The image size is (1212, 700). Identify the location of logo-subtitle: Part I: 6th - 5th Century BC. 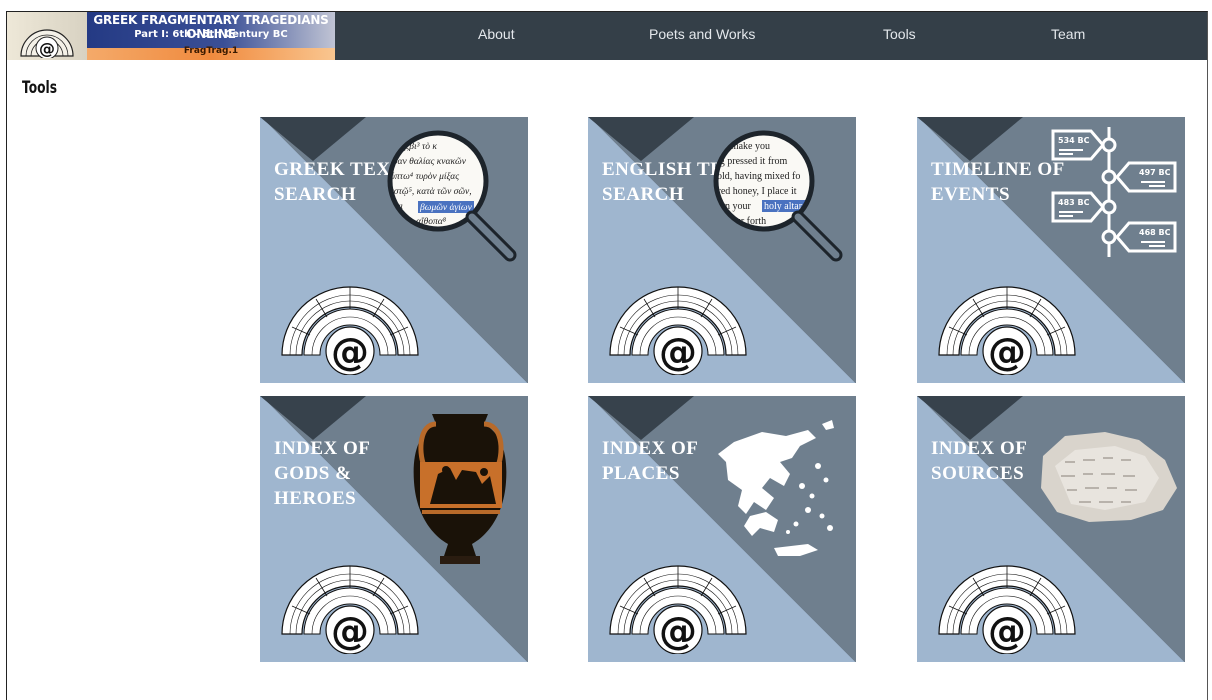
(211, 34).